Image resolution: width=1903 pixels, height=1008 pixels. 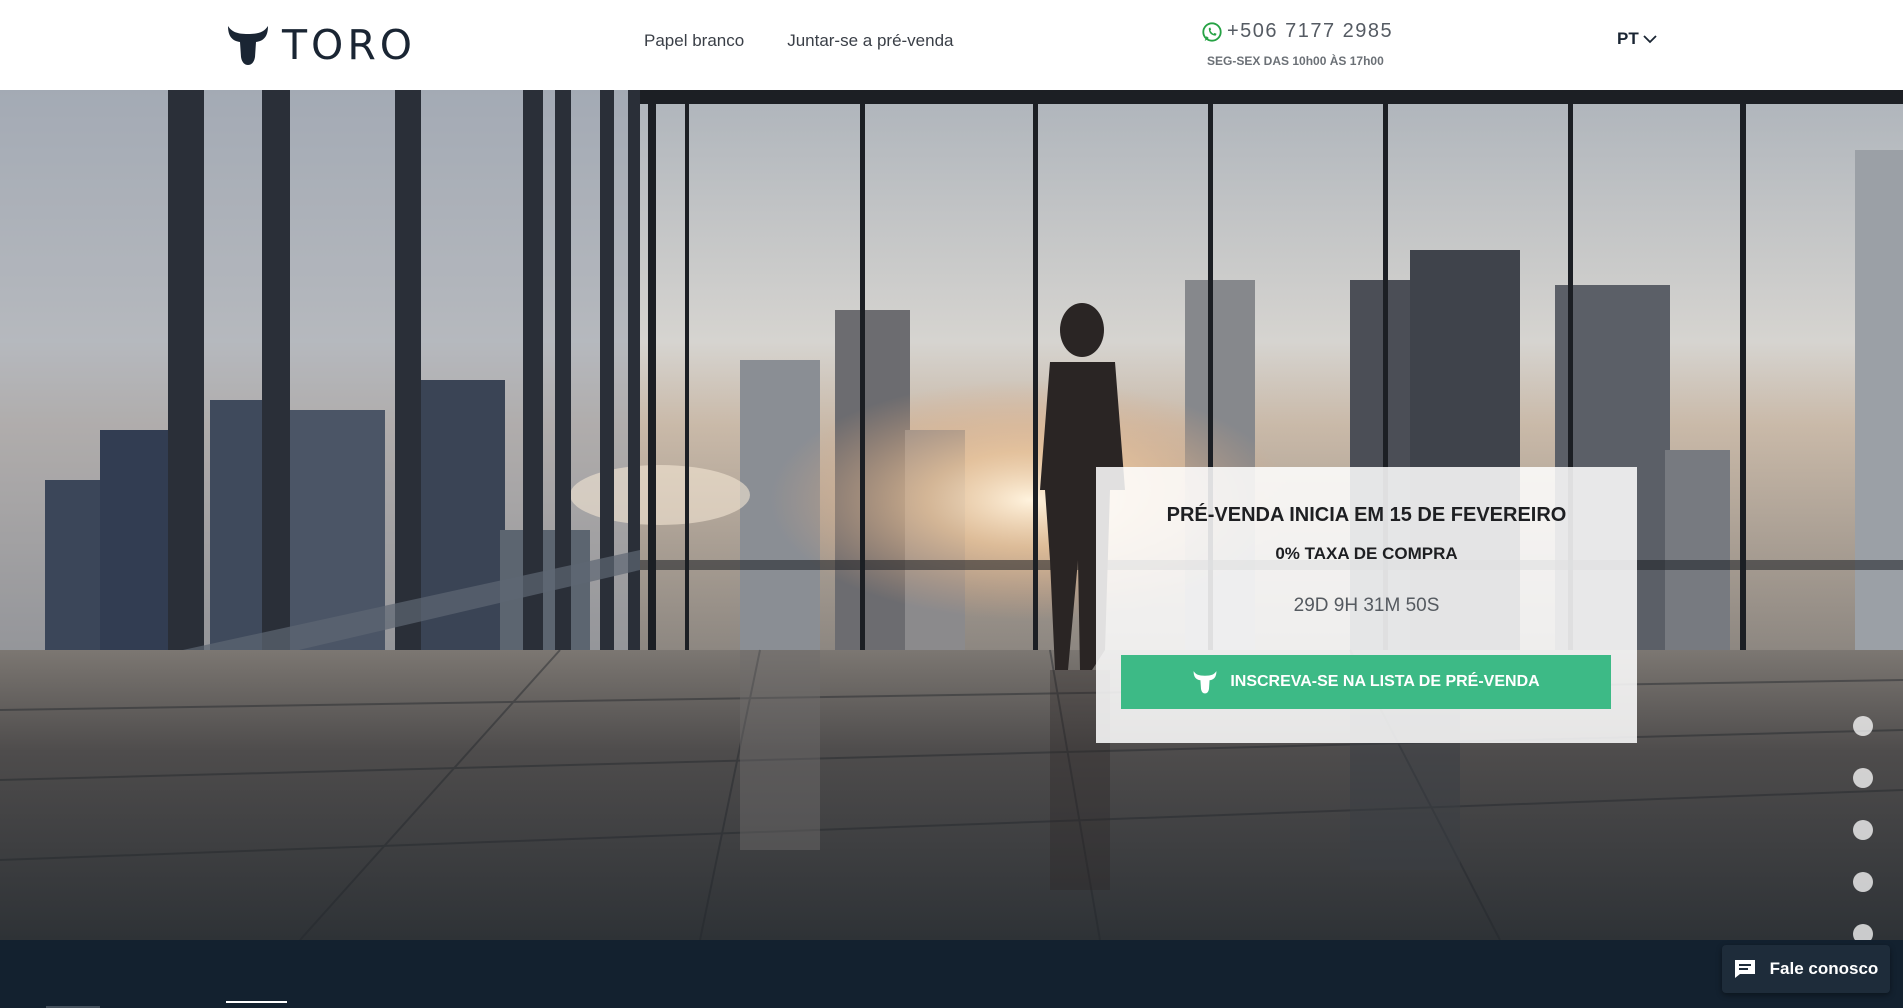 I want to click on main-nav: Papel branco Juntar-se a pré-venda, so click(x=799, y=41).